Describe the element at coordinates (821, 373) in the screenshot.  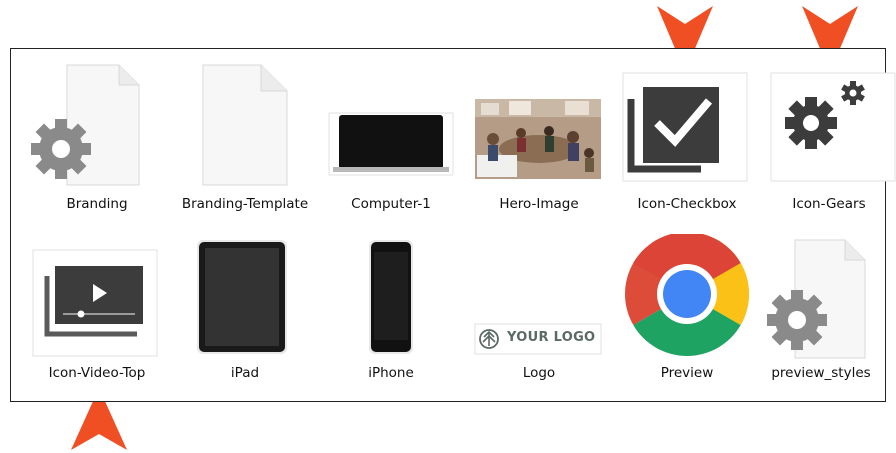
I see `file-name: preview_styles` at that location.